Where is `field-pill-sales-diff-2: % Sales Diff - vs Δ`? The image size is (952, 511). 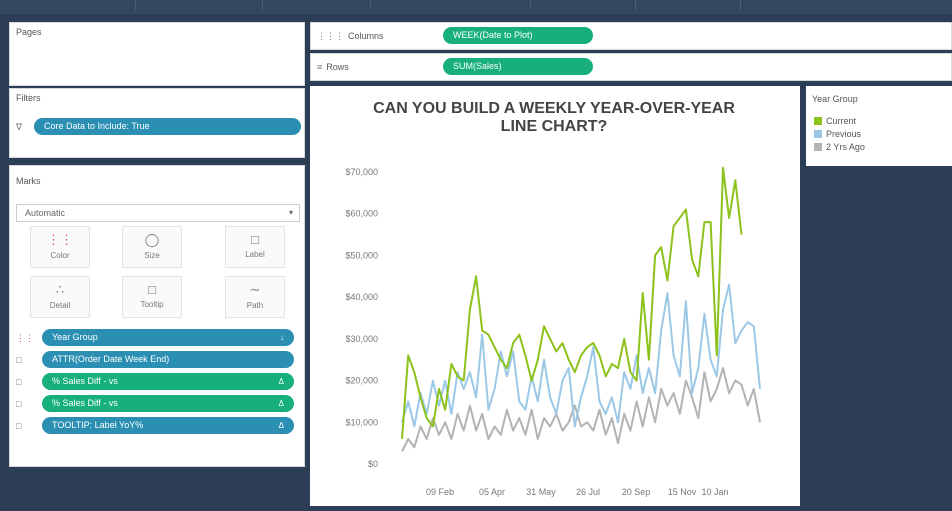
field-pill-sales-diff-2: % Sales Diff - vs Δ is located at coordinates (168, 403).